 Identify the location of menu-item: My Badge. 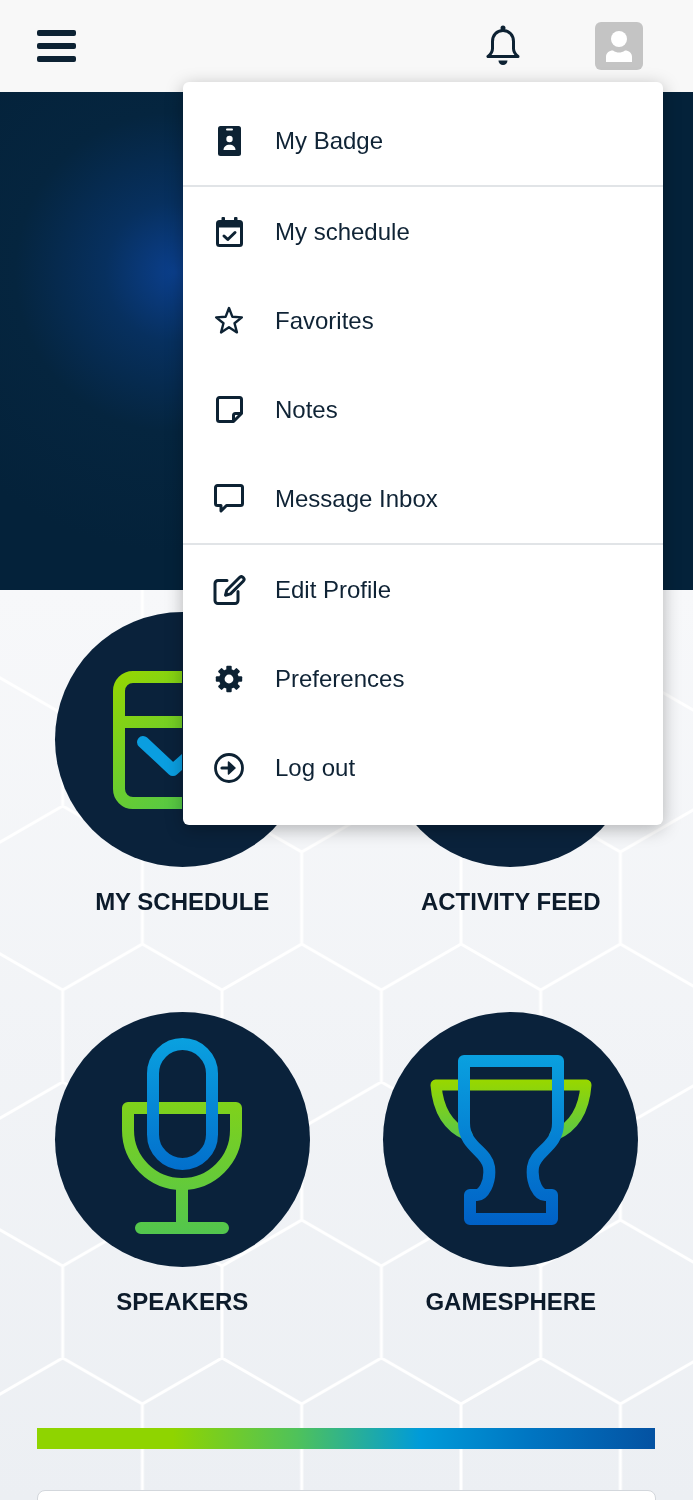
(423, 140).